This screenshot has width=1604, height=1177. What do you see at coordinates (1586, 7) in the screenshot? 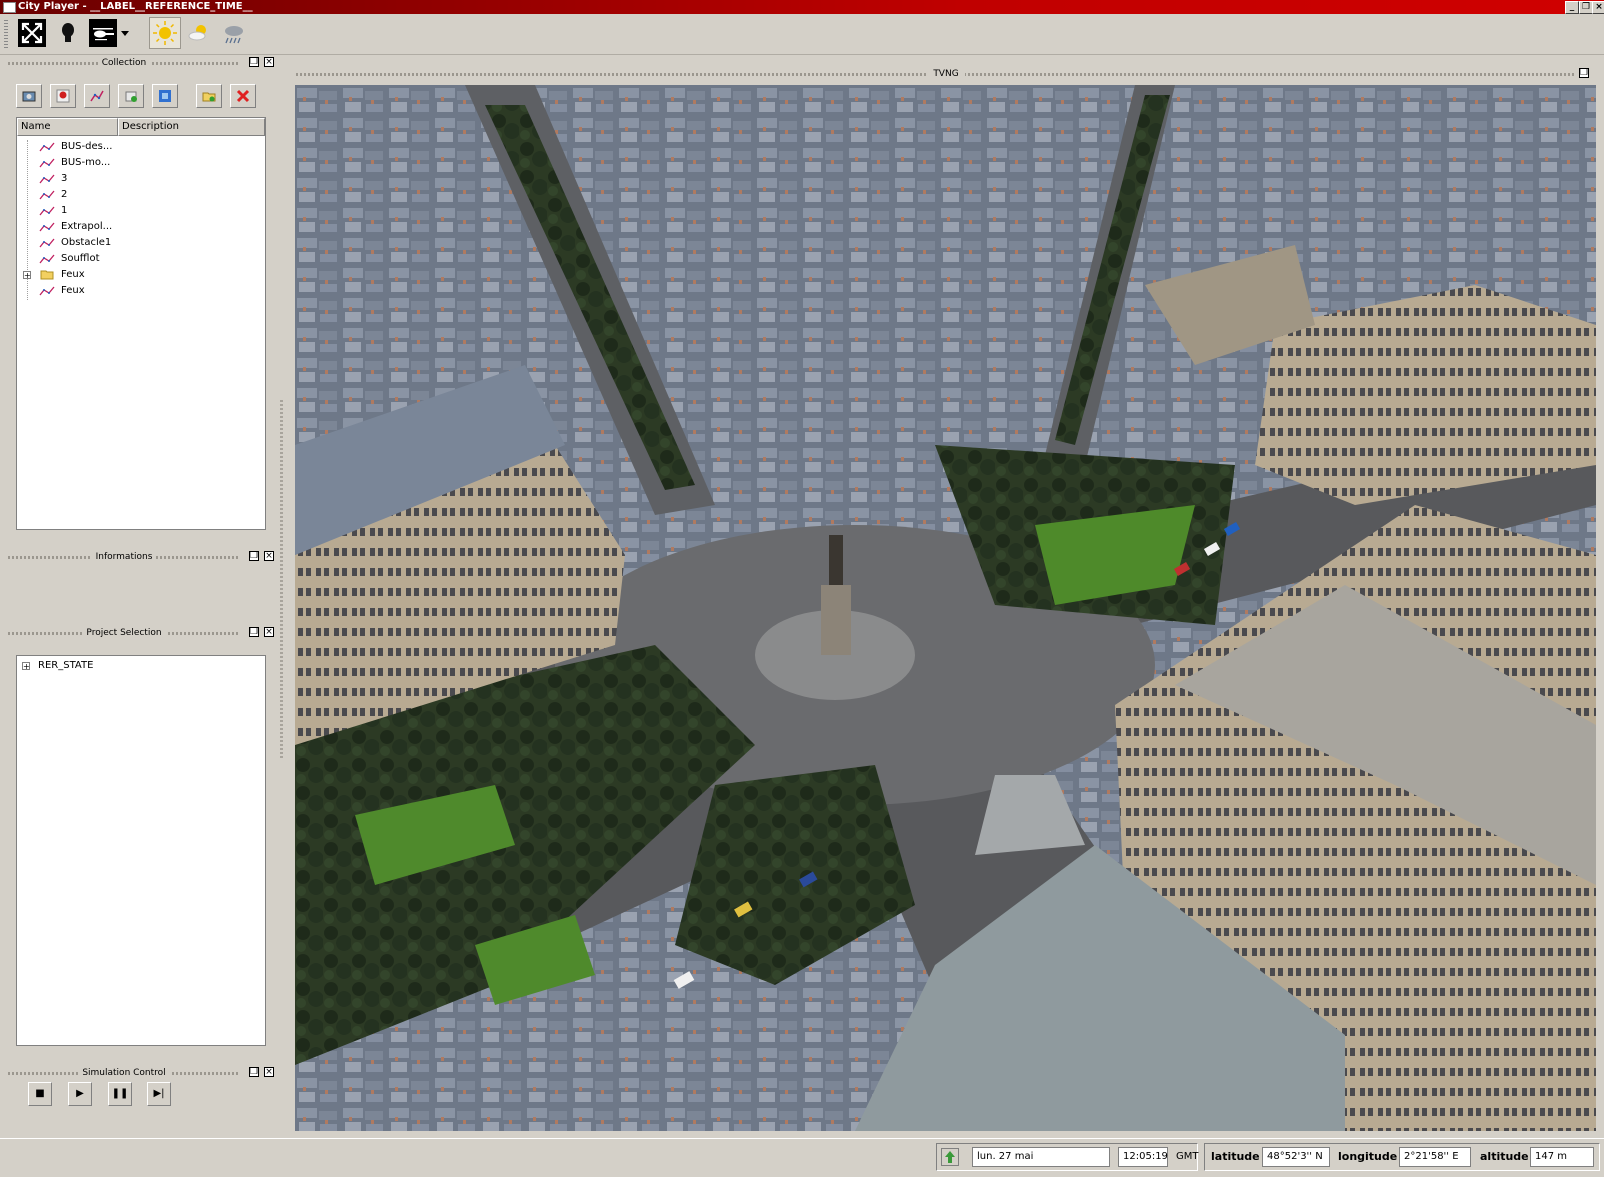
I see `restore-icon: ❐` at bounding box center [1586, 7].